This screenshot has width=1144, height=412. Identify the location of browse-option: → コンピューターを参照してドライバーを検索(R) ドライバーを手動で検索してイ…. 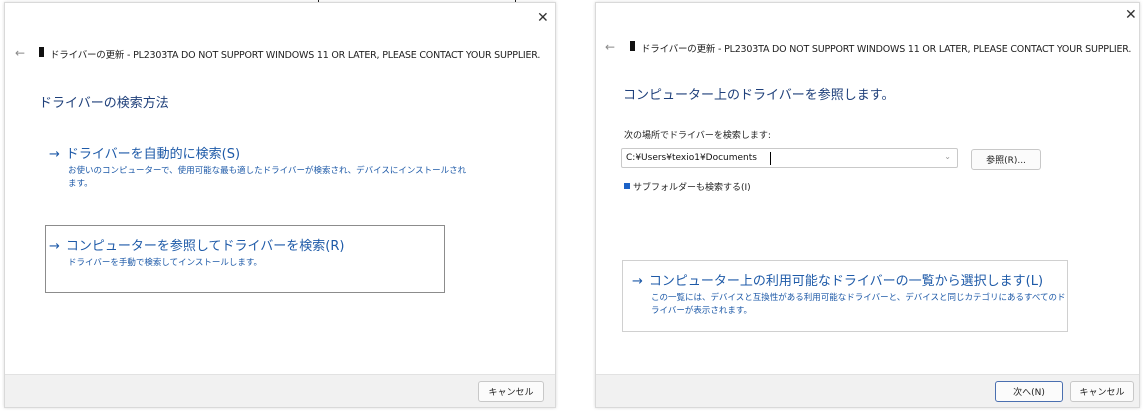
(196, 252).